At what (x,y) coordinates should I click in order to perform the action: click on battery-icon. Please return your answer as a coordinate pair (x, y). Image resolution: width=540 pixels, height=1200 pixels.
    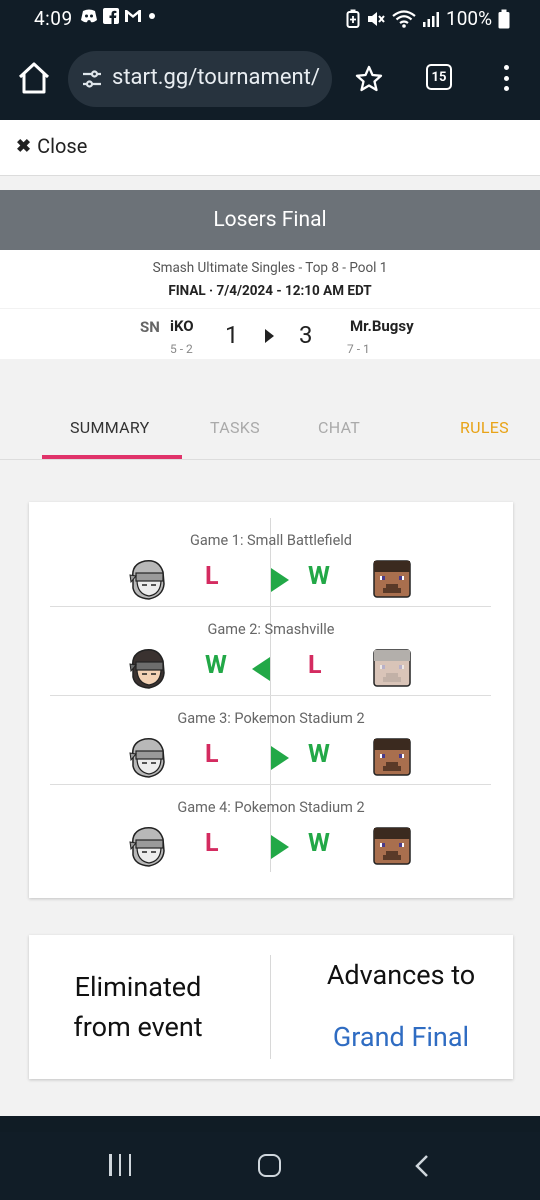
    Looking at the image, I should click on (504, 19).